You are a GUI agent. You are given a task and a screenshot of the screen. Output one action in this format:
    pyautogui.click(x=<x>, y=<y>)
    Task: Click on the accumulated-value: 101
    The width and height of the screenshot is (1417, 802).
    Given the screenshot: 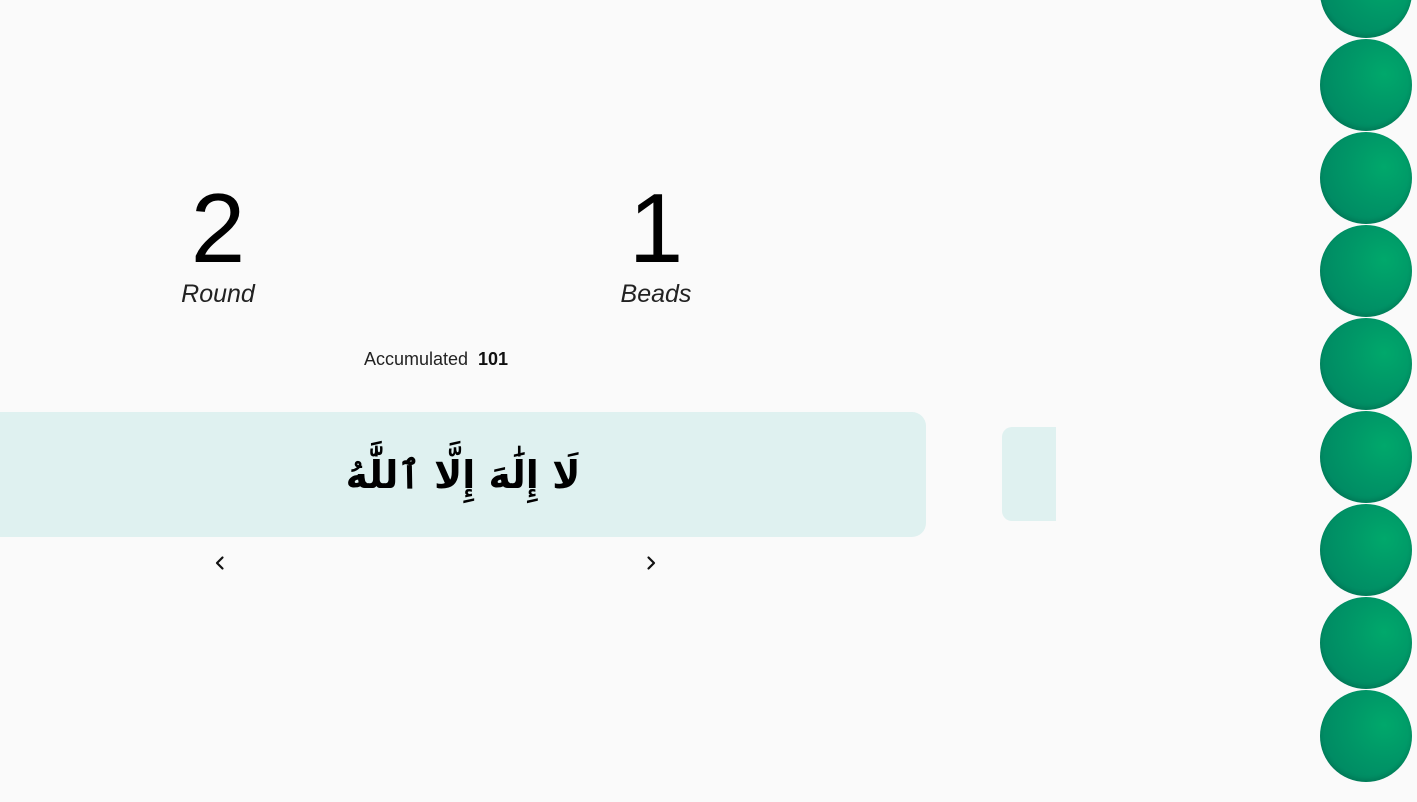 What is the action you would take?
    pyautogui.click(x=493, y=359)
    